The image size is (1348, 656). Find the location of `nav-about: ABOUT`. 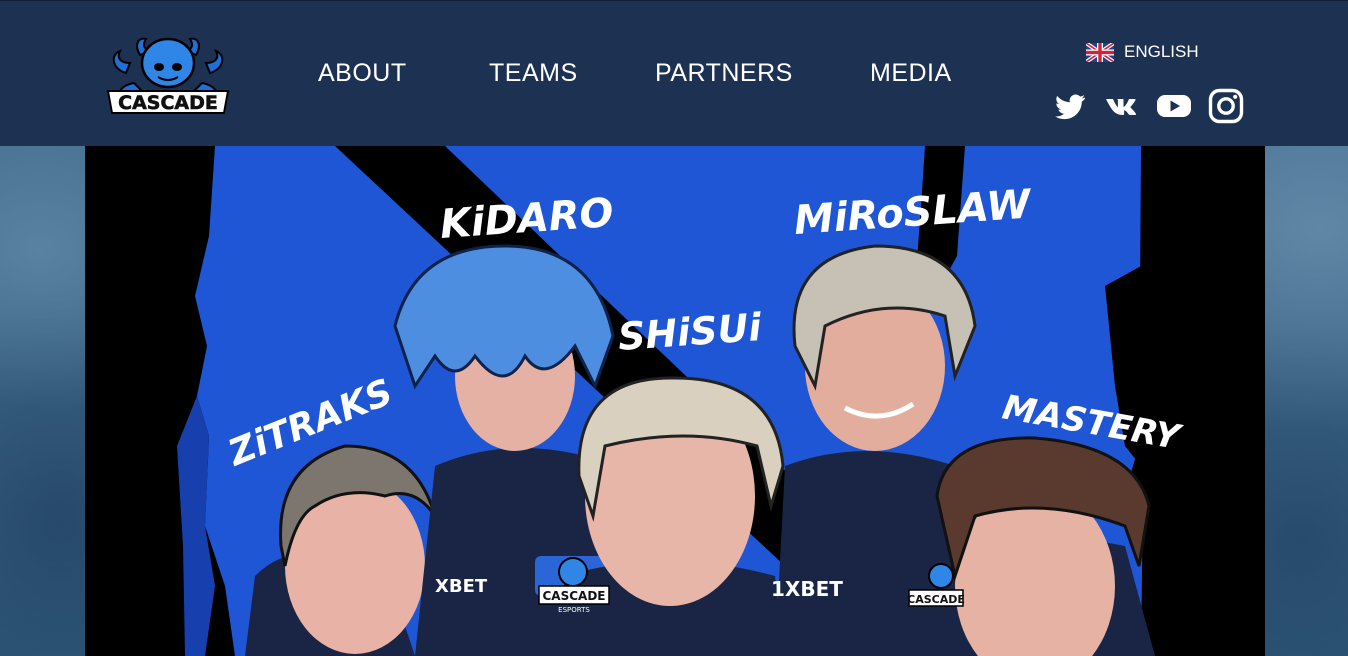

nav-about: ABOUT is located at coordinates (362, 73).